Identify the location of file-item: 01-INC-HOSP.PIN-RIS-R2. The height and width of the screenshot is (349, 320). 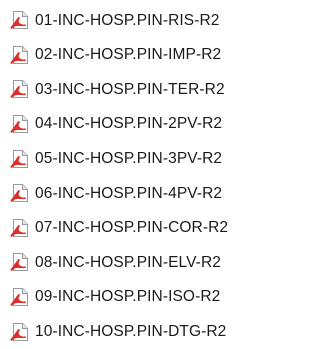
(134, 20).